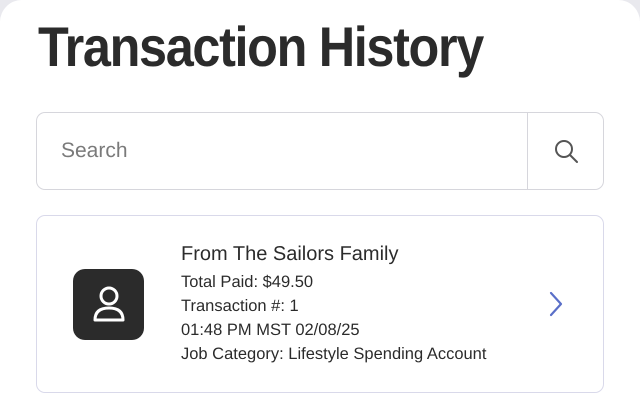  What do you see at coordinates (290, 254) in the screenshot?
I see `transaction-title: From The Sailors Family` at bounding box center [290, 254].